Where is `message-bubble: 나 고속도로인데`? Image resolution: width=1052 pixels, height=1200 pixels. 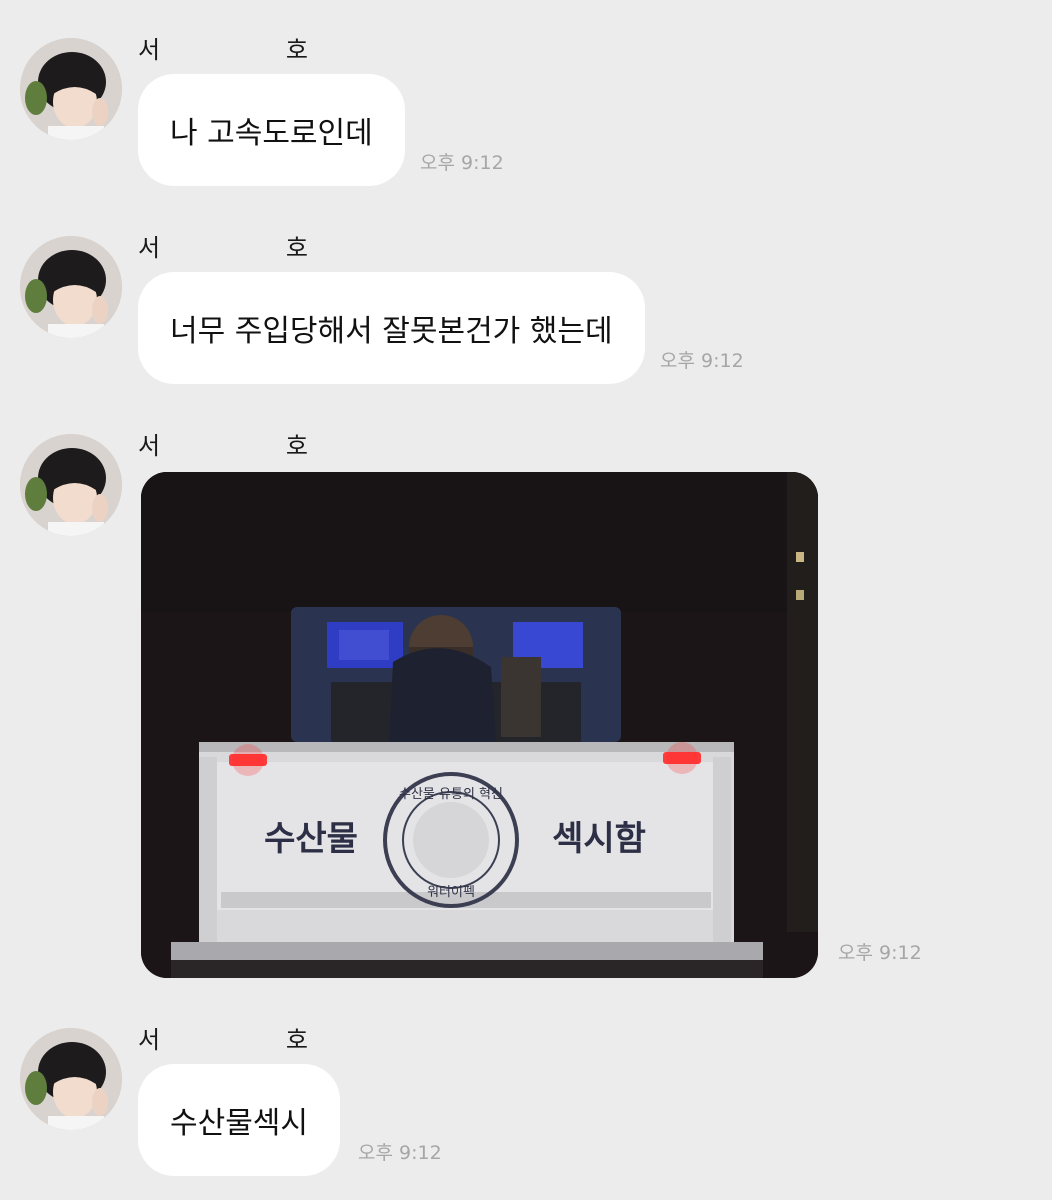
message-bubble: 나 고속도로인데 is located at coordinates (271, 130).